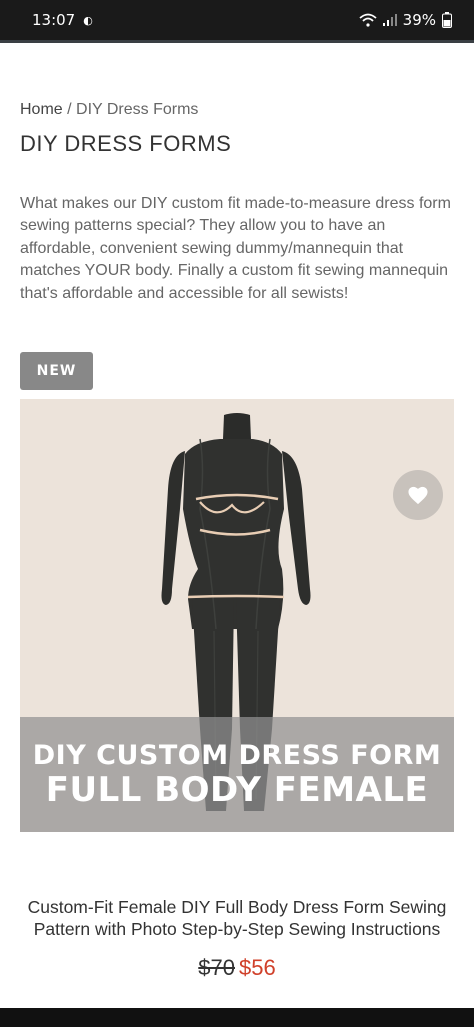 This screenshot has width=474, height=1027. What do you see at coordinates (237, 20) in the screenshot?
I see `status-bar: 13:07 ◐ 39%` at bounding box center [237, 20].